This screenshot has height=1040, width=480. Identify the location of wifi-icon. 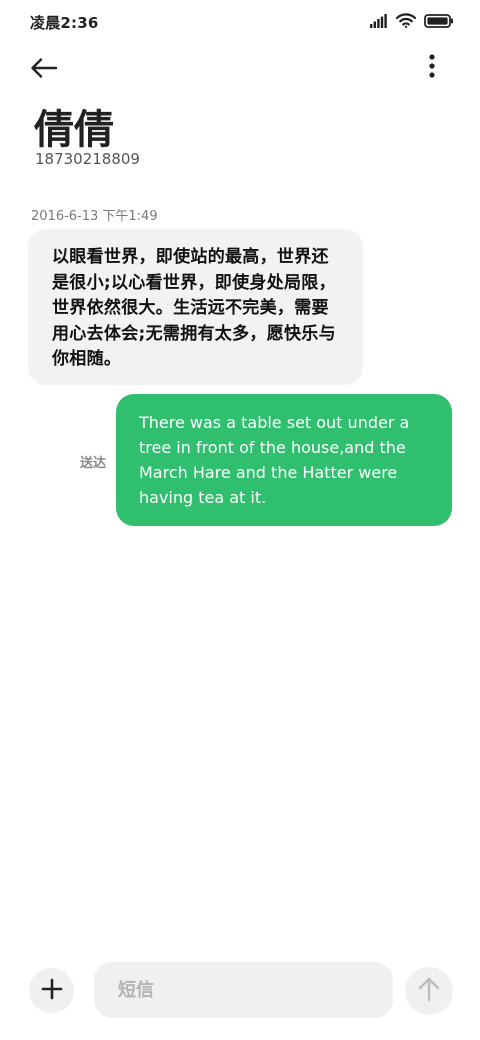
(406, 22).